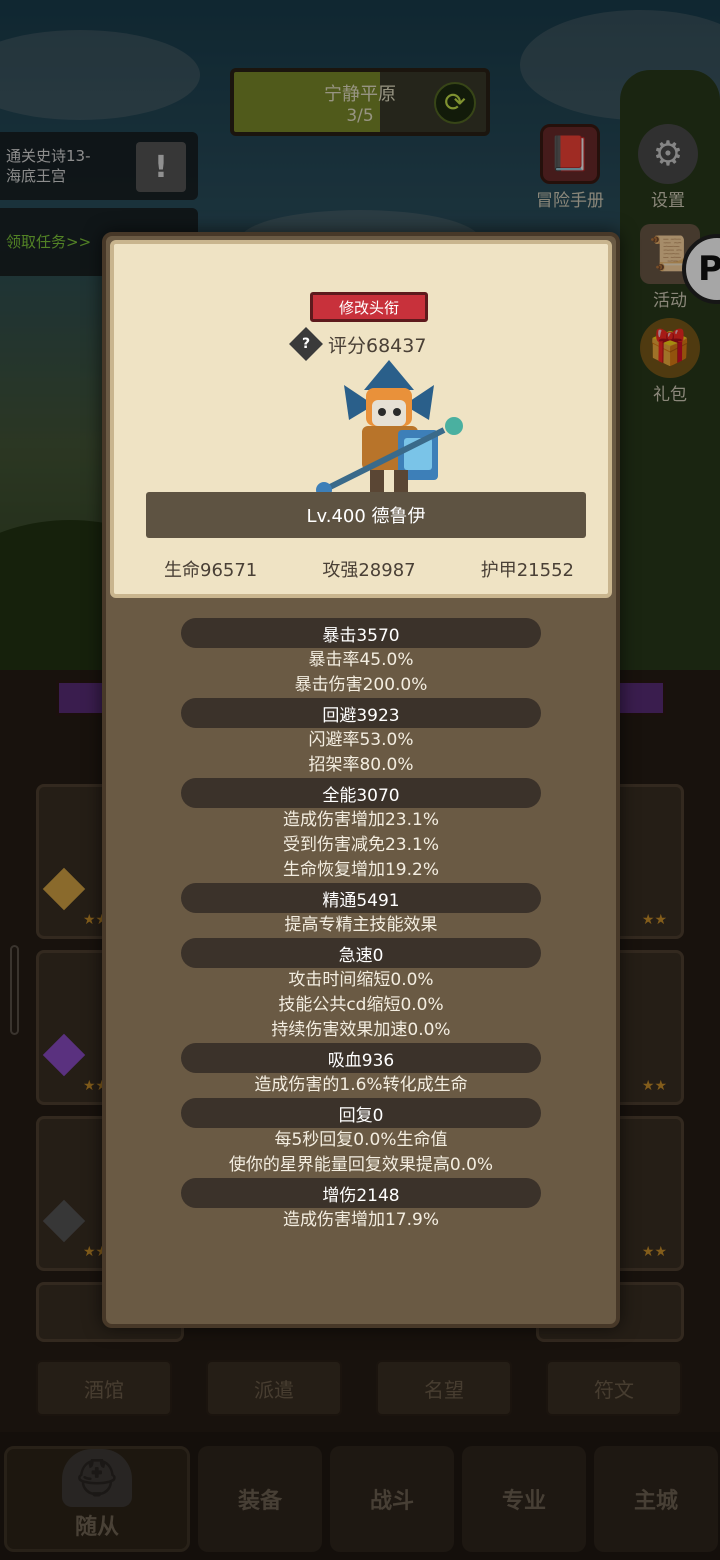 Image resolution: width=720 pixels, height=1560 pixels. What do you see at coordinates (366, 515) in the screenshot?
I see `hero-name-bar: Lv.400 德鲁伊` at bounding box center [366, 515].